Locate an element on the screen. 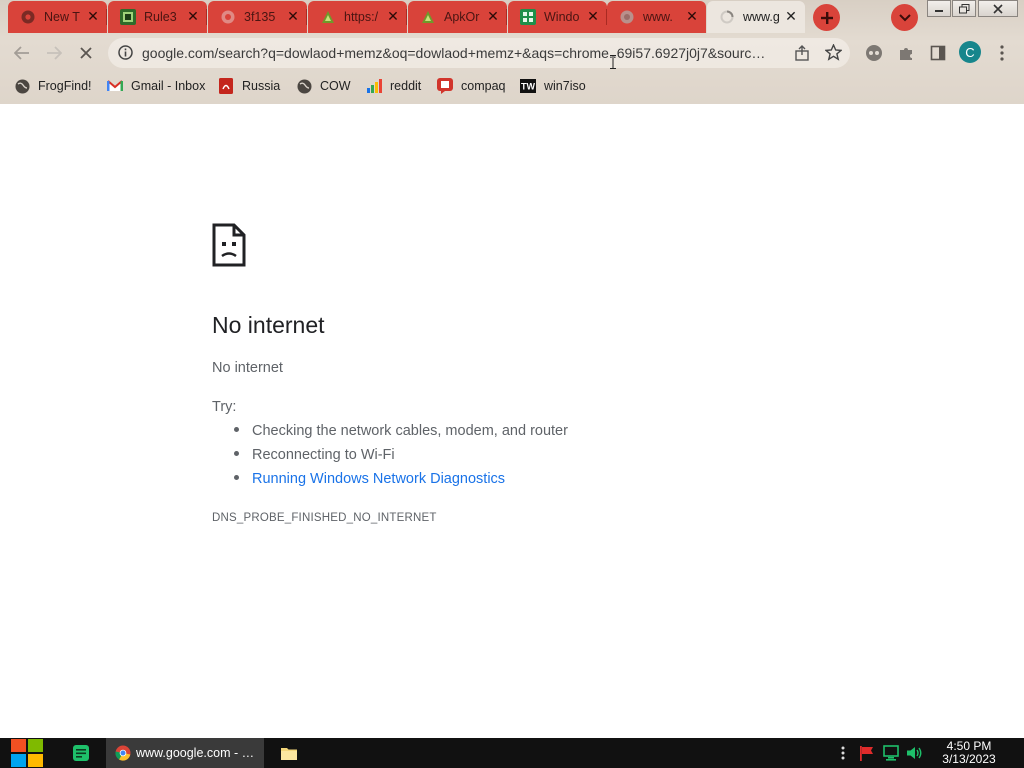  bookmark-compaq: compaq is located at coordinates (471, 86).